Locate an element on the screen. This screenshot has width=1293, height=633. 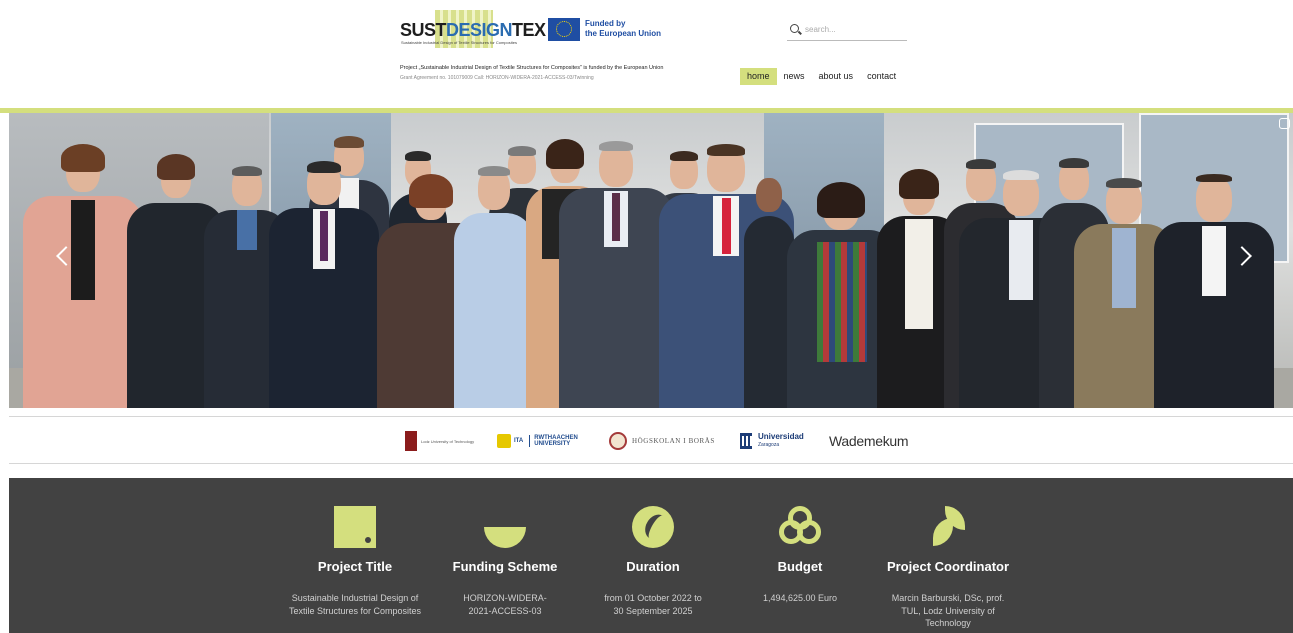
main-nav: home news about us contact is located at coordinates (821, 76).